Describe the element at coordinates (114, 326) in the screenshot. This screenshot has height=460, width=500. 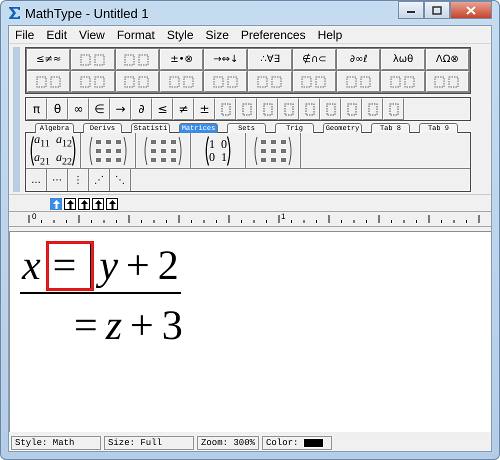
I see `equation-symbol: z` at that location.